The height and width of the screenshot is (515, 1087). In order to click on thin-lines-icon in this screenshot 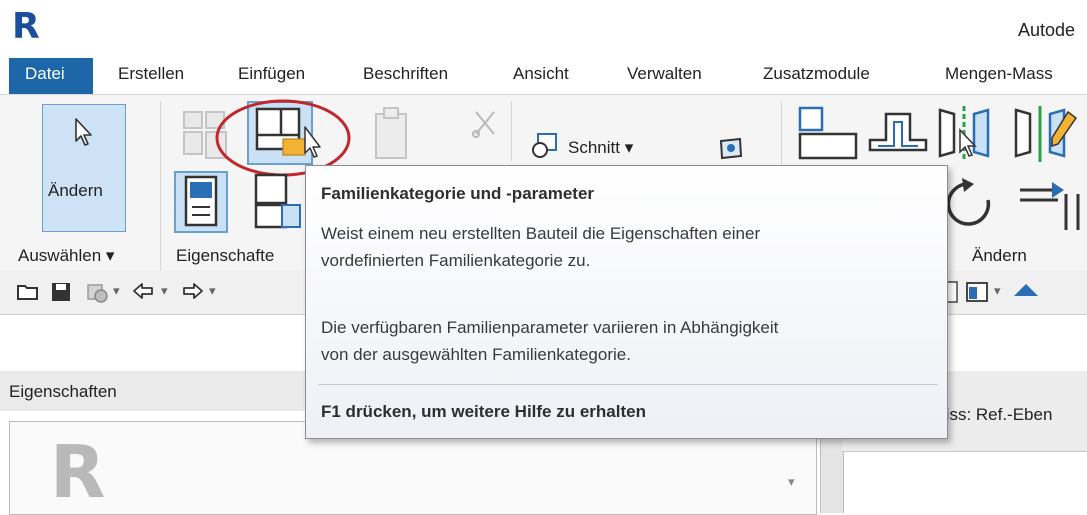, I will do `click(953, 292)`.